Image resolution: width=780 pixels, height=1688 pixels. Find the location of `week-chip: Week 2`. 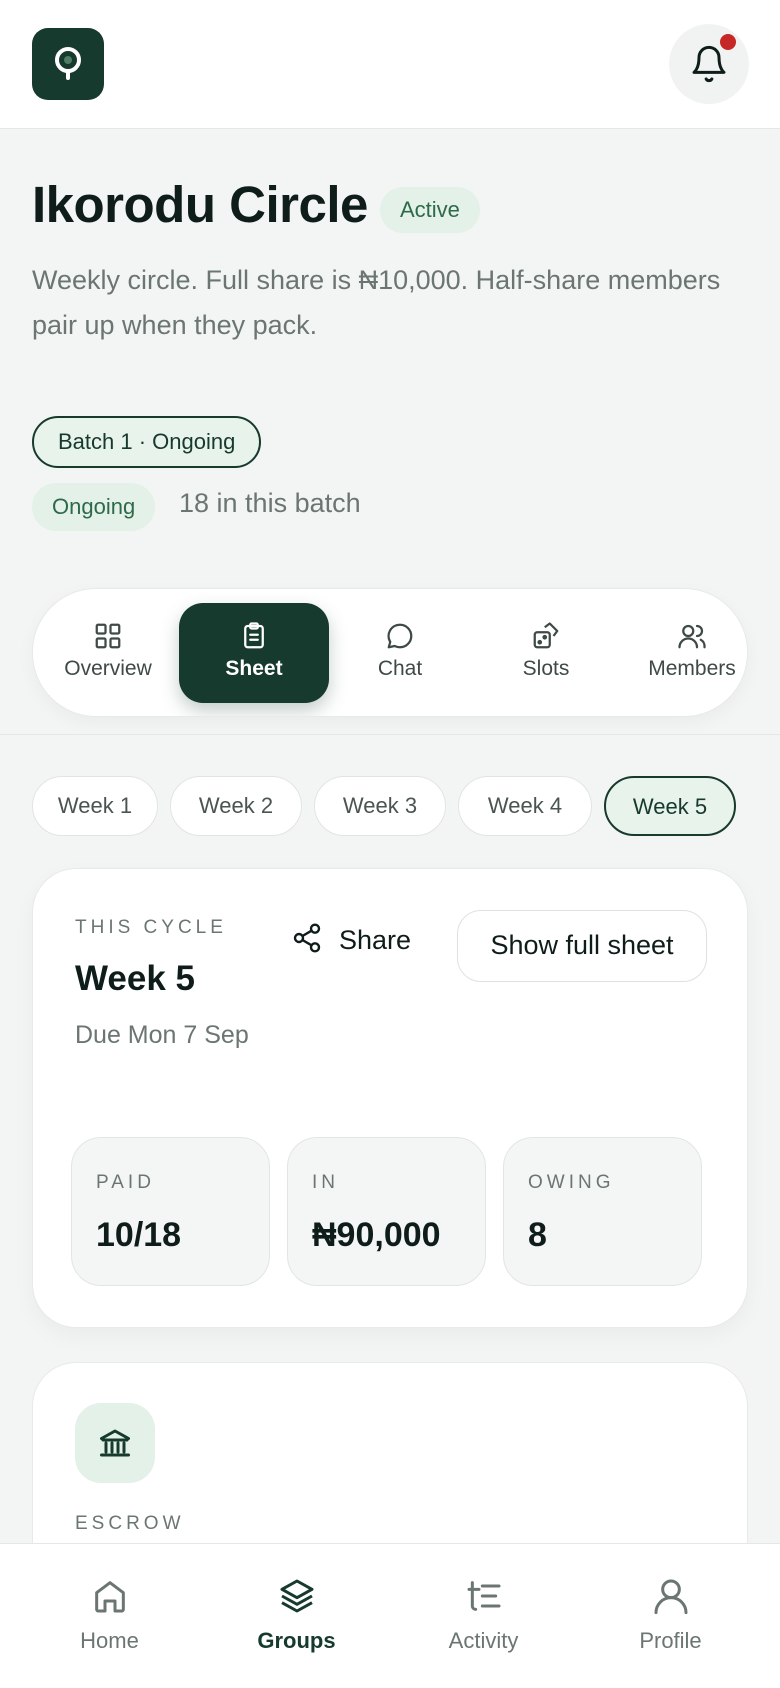

week-chip: Week 2 is located at coordinates (236, 806).